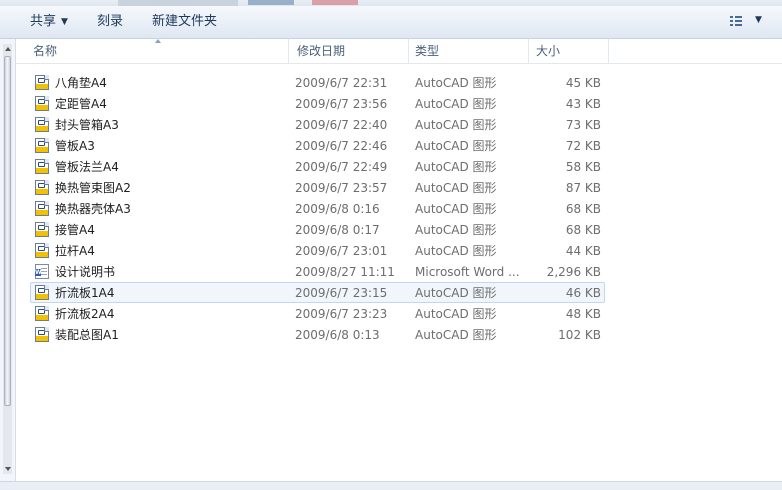 This screenshot has height=490, width=782. I want to click on file-name: 定距管A4, so click(81, 104).